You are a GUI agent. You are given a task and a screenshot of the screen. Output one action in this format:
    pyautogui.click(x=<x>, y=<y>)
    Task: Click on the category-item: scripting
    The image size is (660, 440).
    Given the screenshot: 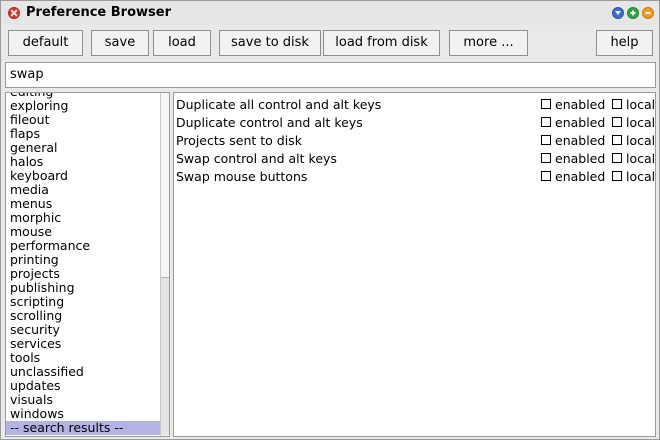 What is the action you would take?
    pyautogui.click(x=83, y=302)
    